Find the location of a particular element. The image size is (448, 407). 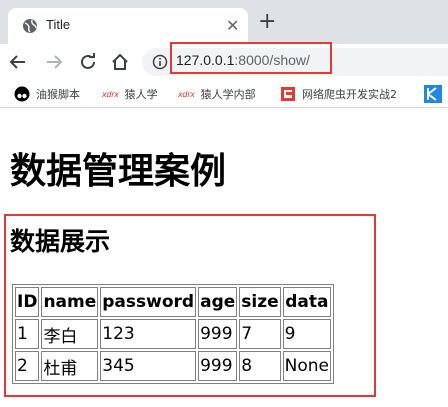

back-button is located at coordinates (18, 62).